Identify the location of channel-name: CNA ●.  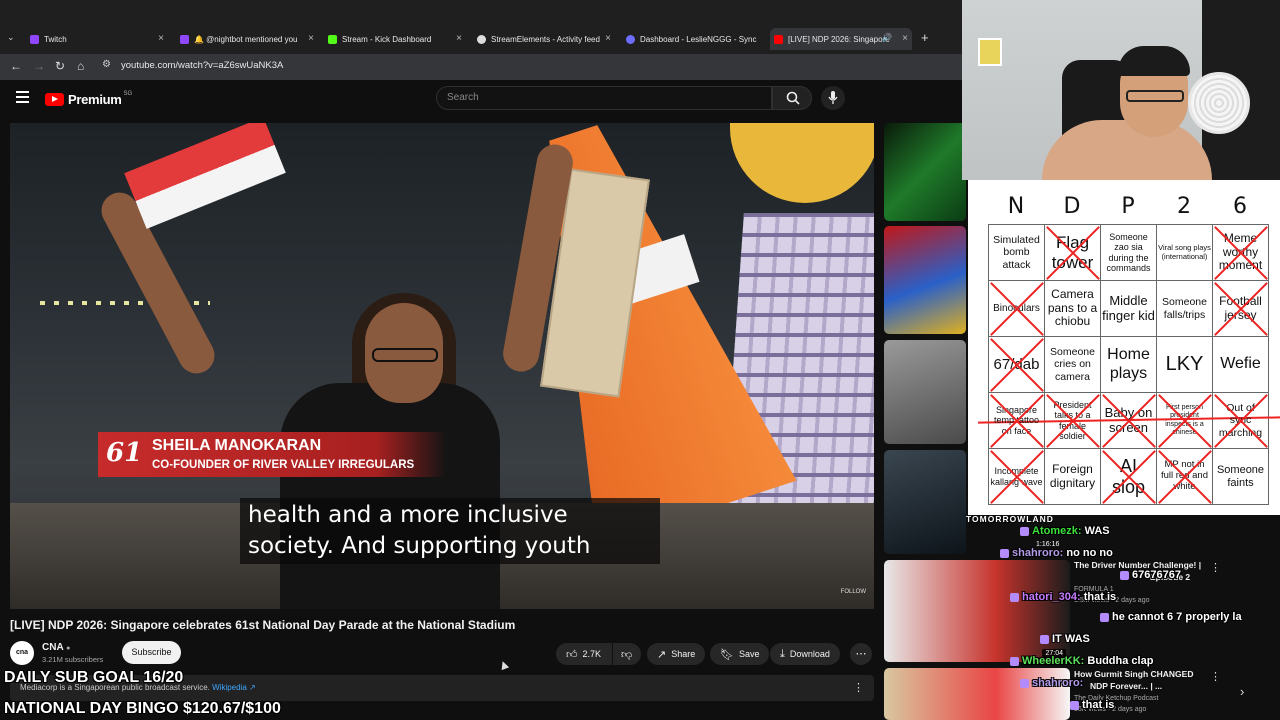
(56, 647).